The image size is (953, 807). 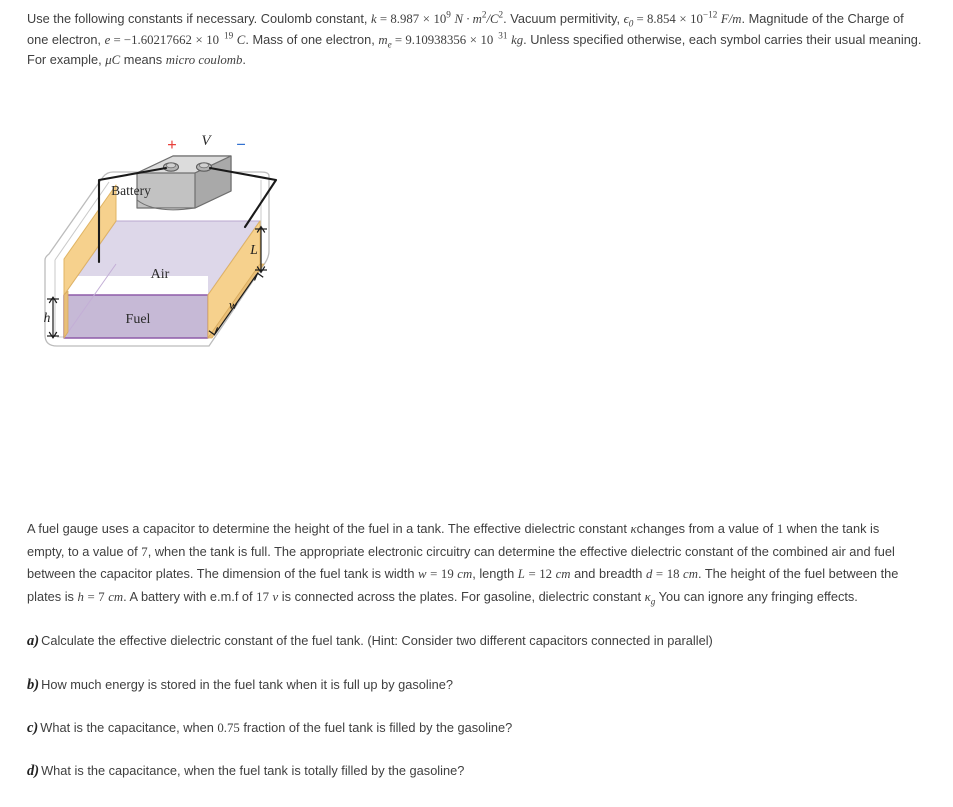 I want to click on coulomb-units-denominator: /C, so click(x=492, y=19).